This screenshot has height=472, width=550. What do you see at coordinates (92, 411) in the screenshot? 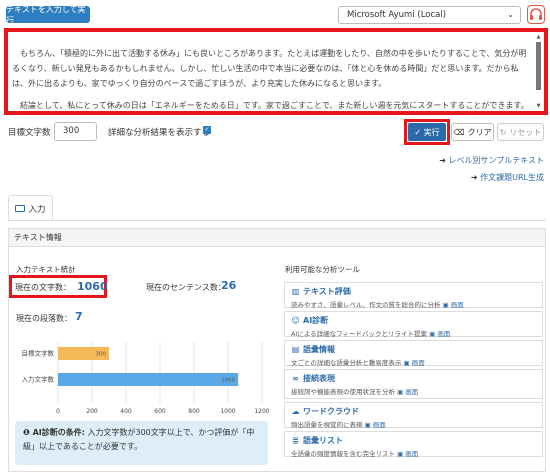
I see `chart-tick-label: 200` at bounding box center [92, 411].